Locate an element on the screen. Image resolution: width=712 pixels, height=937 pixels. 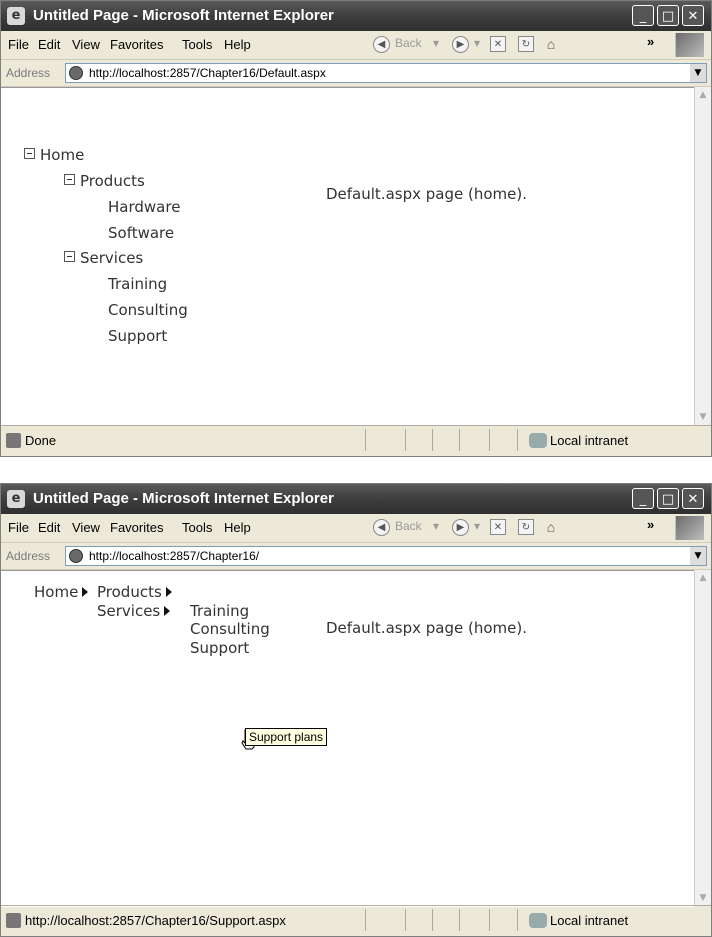
menu-item-training: Training is located at coordinates (219, 610).